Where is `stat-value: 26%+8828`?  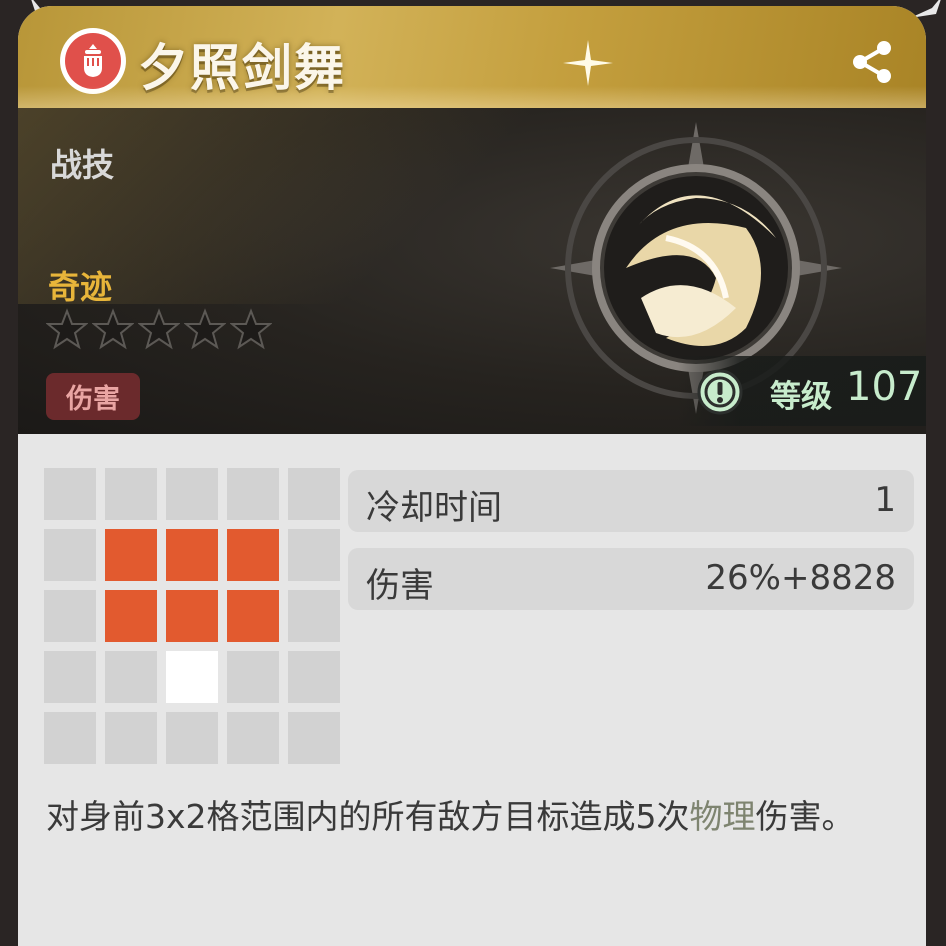
stat-value: 26%+8828 is located at coordinates (800, 578).